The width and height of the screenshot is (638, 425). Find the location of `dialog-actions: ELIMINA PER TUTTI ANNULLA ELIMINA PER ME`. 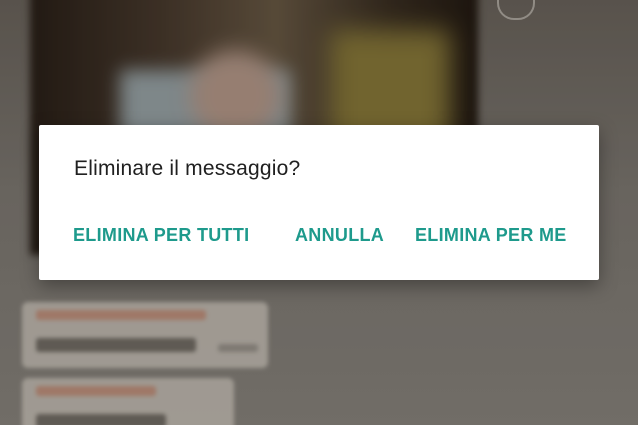

dialog-actions: ELIMINA PER TUTTI ANNULLA ELIMINA PER ME is located at coordinates (319, 239).